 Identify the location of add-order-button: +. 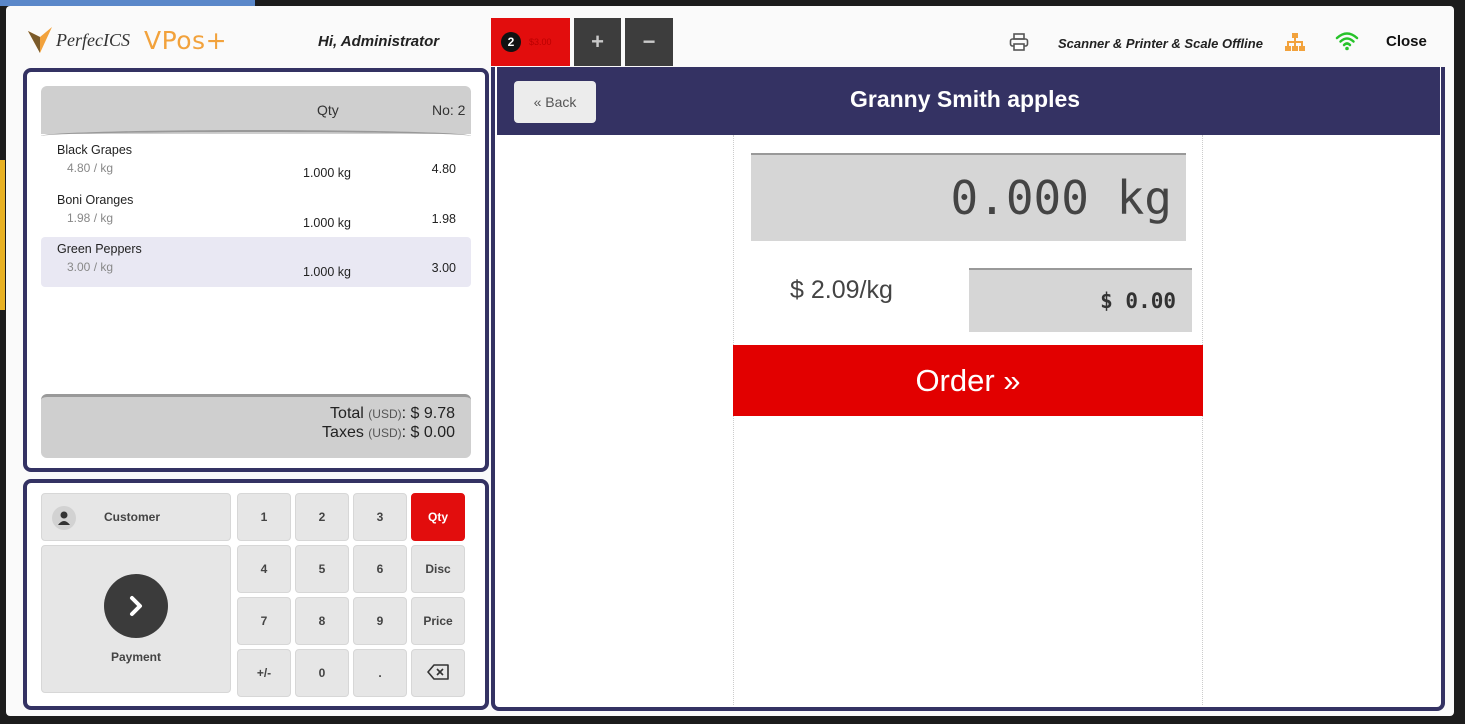
(597, 42).